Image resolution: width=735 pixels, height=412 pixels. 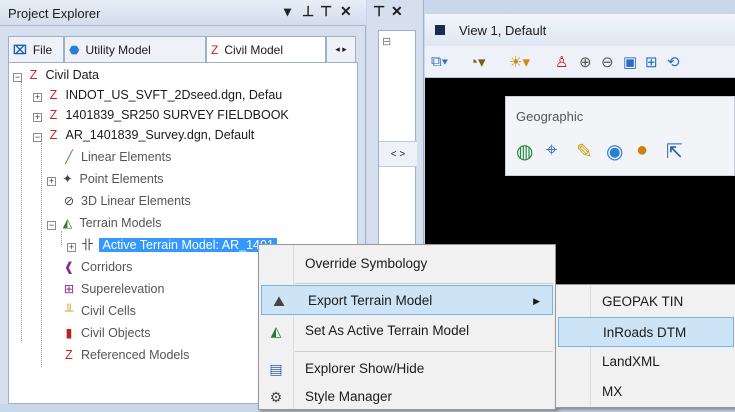 I want to click on tab-civil-model: Z Civil Model, so click(x=266, y=49).